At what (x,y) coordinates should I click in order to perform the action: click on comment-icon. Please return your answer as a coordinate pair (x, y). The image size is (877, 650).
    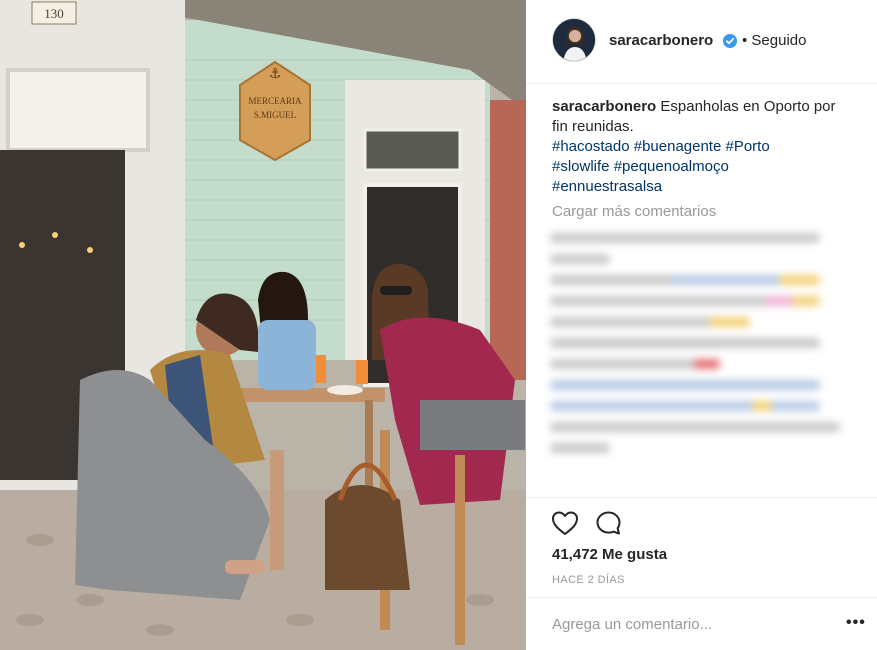
    Looking at the image, I should click on (608, 523).